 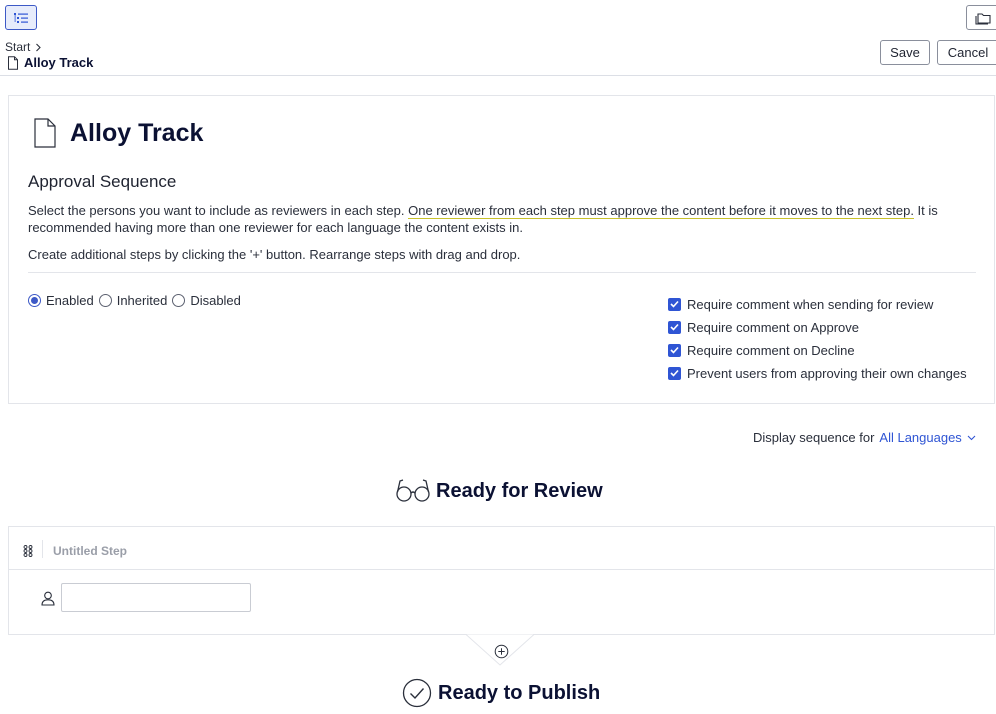 What do you see at coordinates (920, 437) in the screenshot?
I see `language-dropdown-value: All Languages` at bounding box center [920, 437].